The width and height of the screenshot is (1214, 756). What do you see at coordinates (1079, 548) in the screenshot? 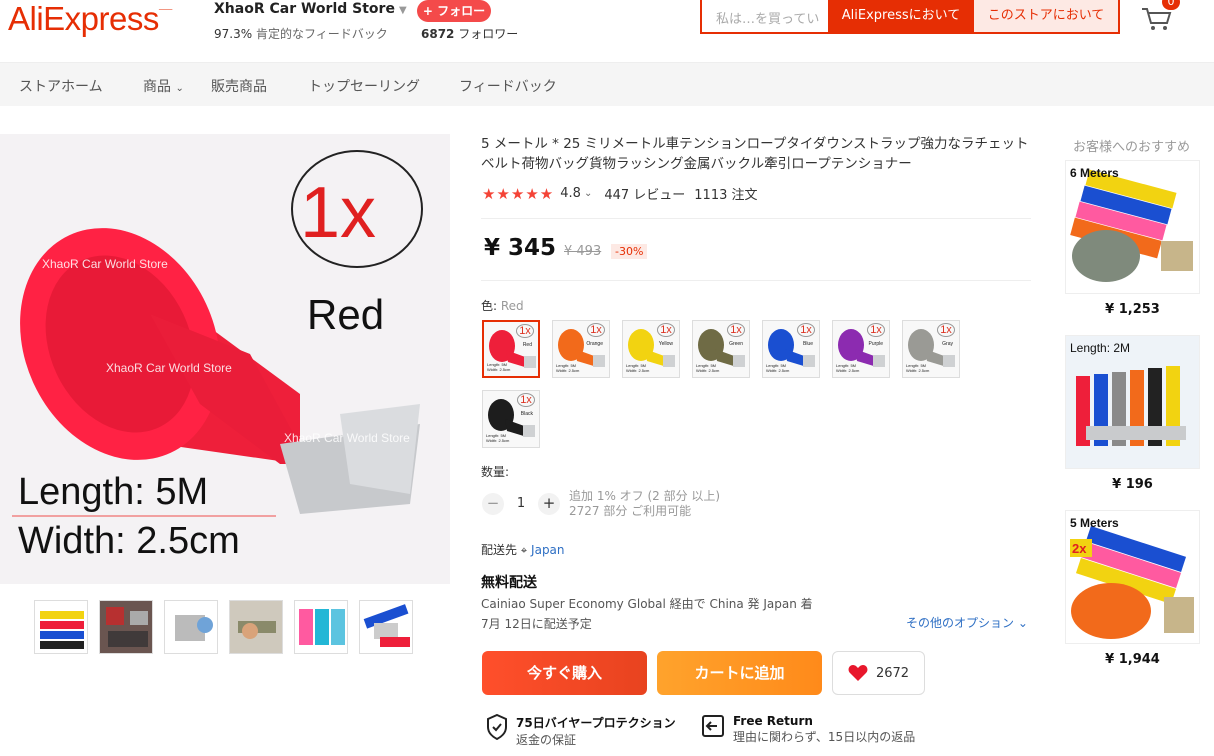
I see `svg-text: 2x` at bounding box center [1079, 548].